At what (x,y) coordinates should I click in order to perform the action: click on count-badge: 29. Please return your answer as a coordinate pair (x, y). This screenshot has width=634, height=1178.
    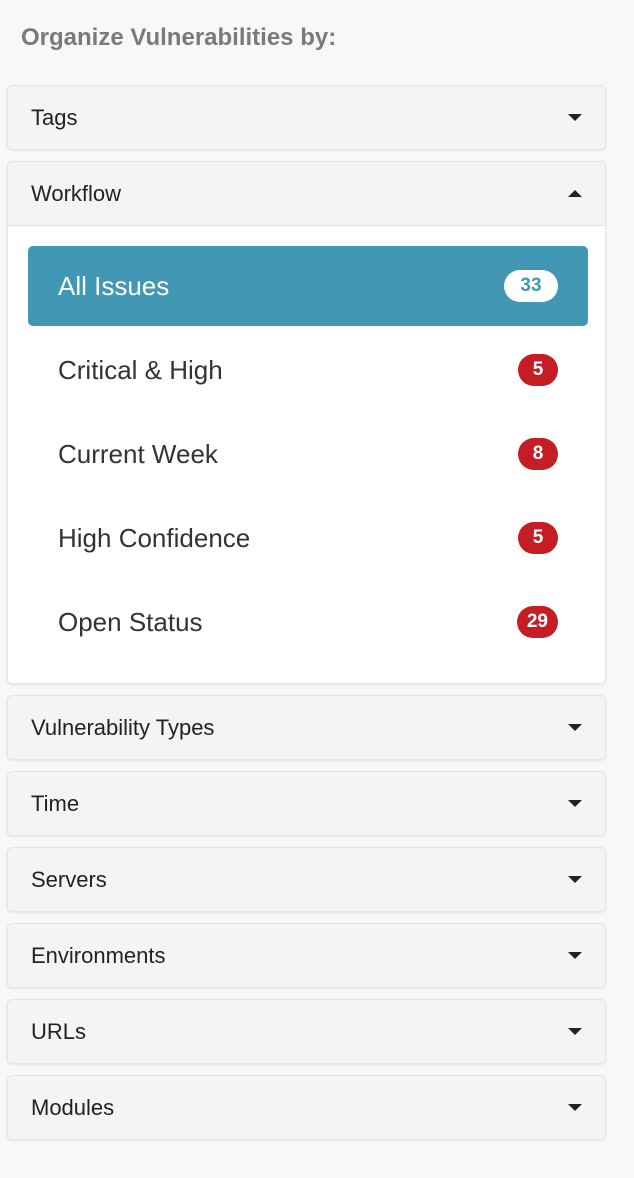
    Looking at the image, I should click on (537, 622).